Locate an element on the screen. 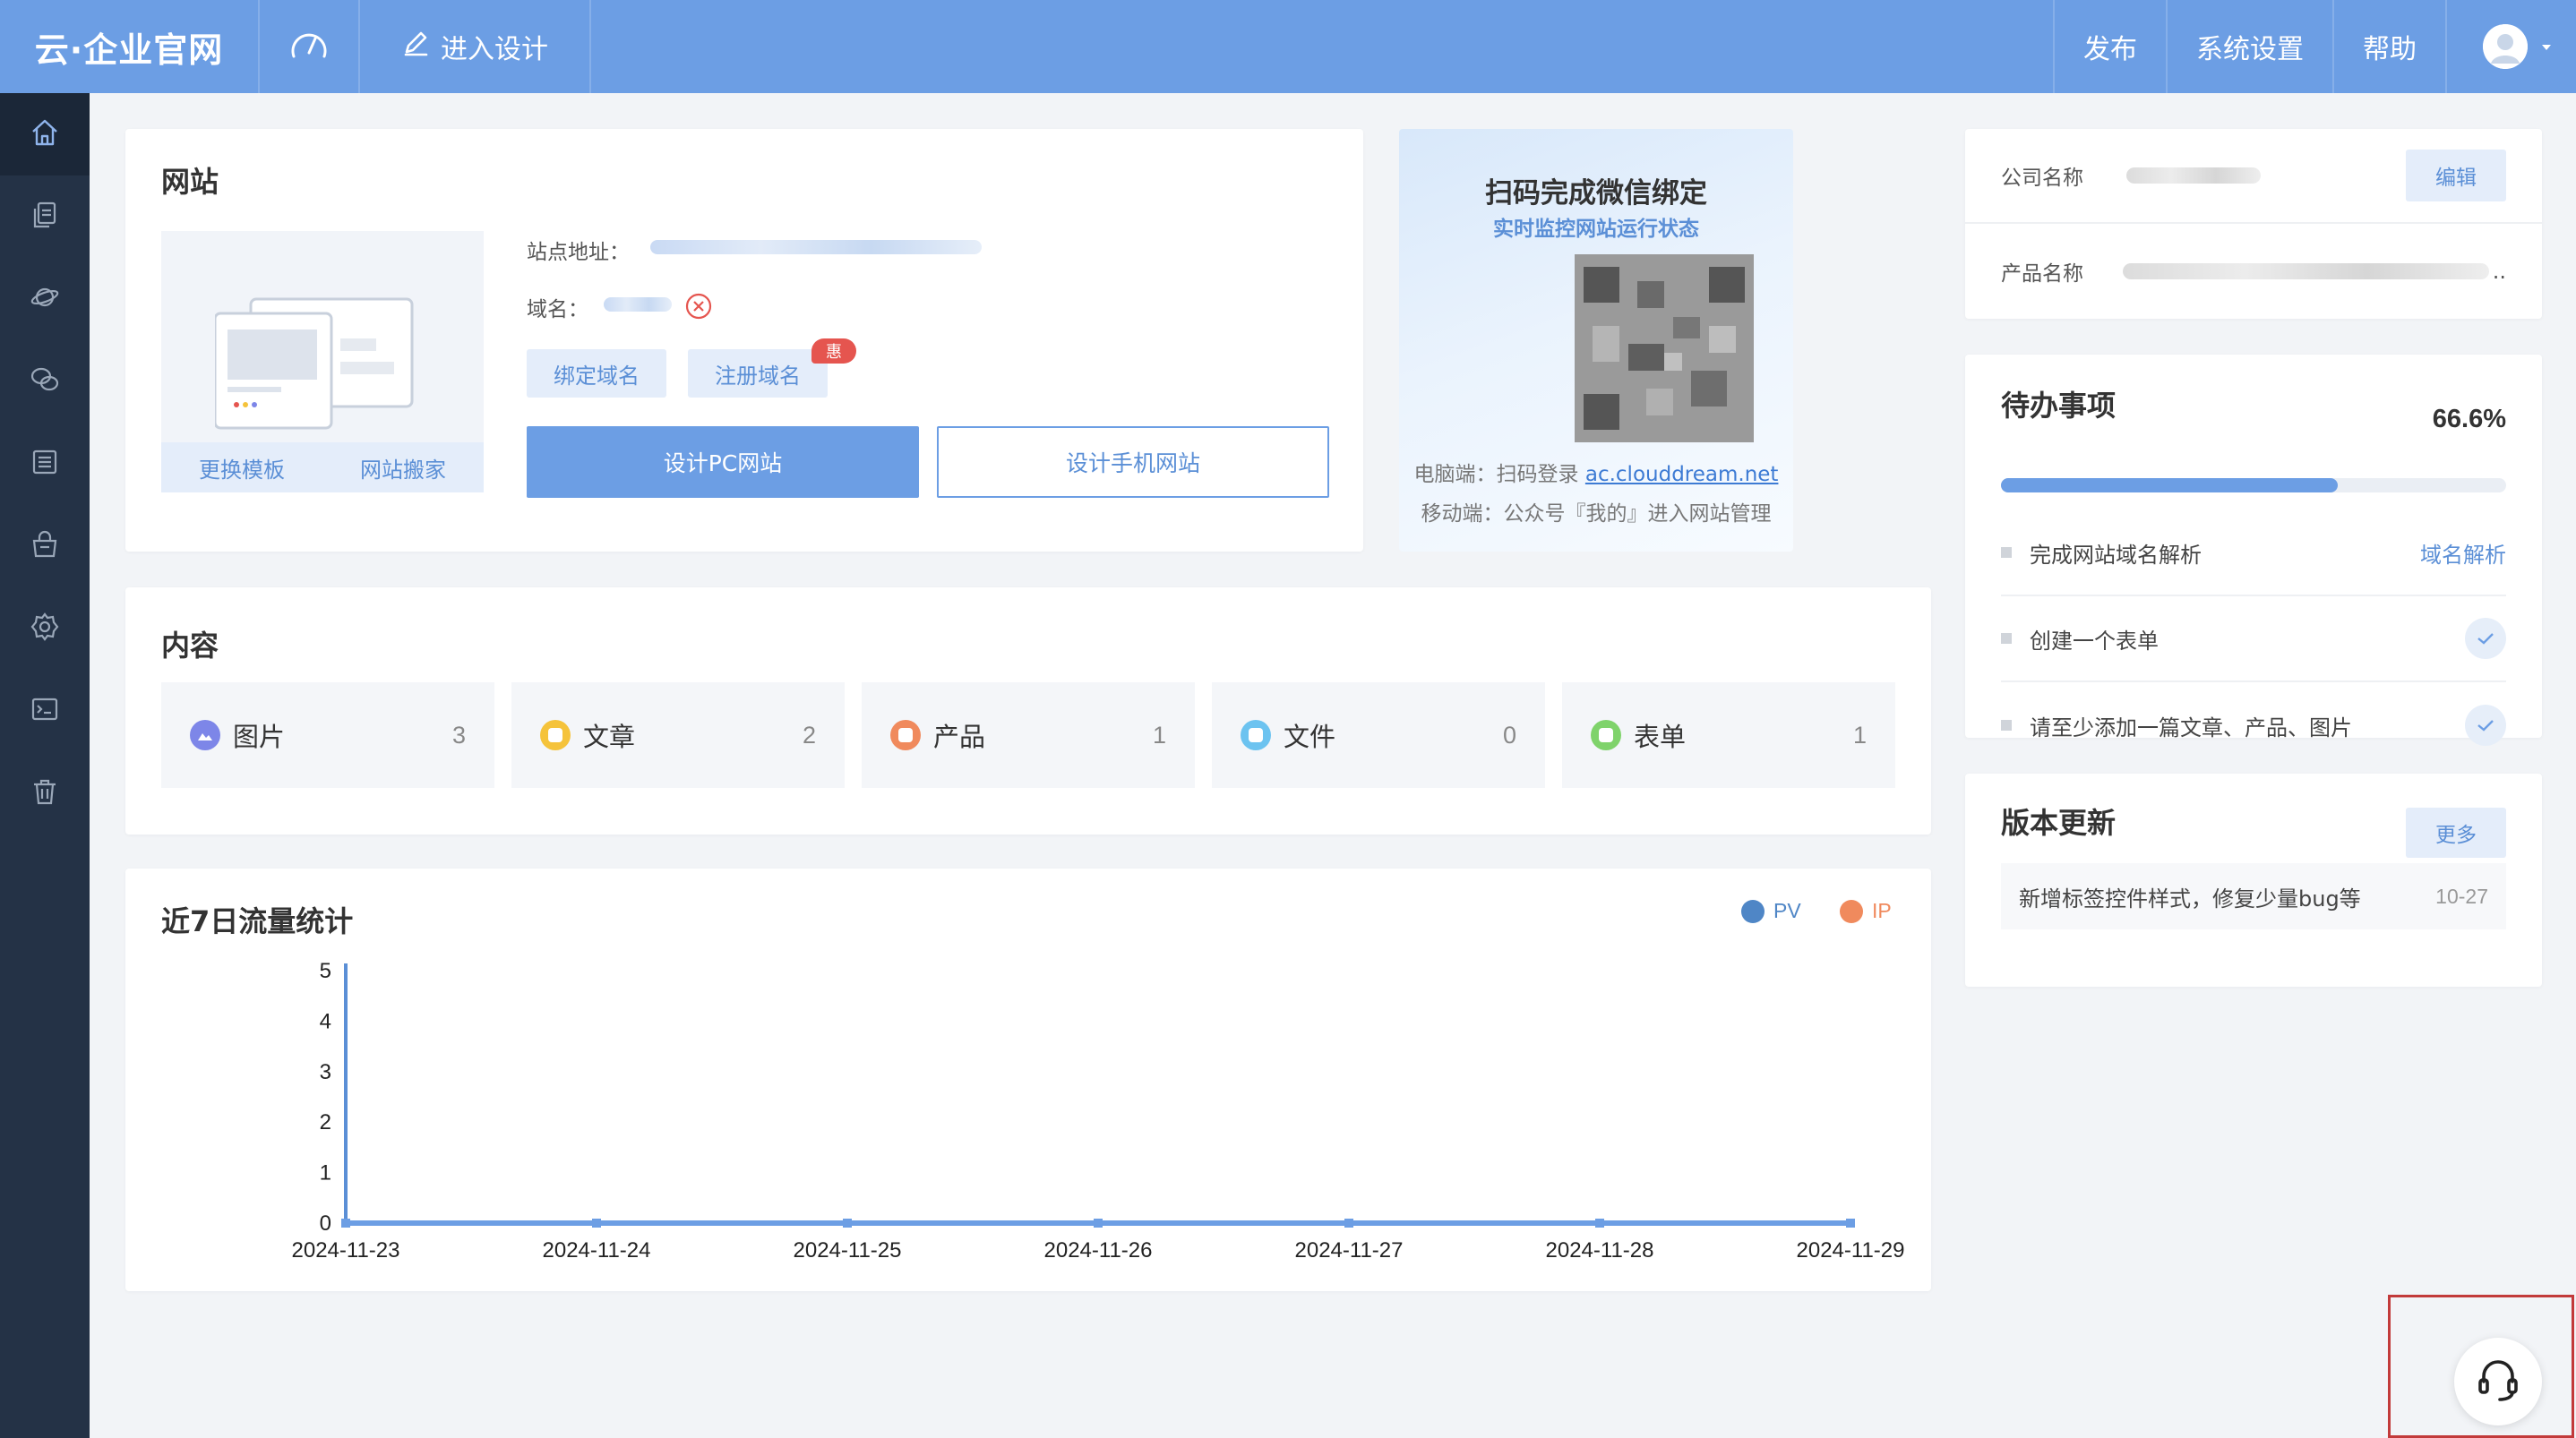 The width and height of the screenshot is (2576, 1438). sidebar-item-settings is located at coordinates (45, 628).